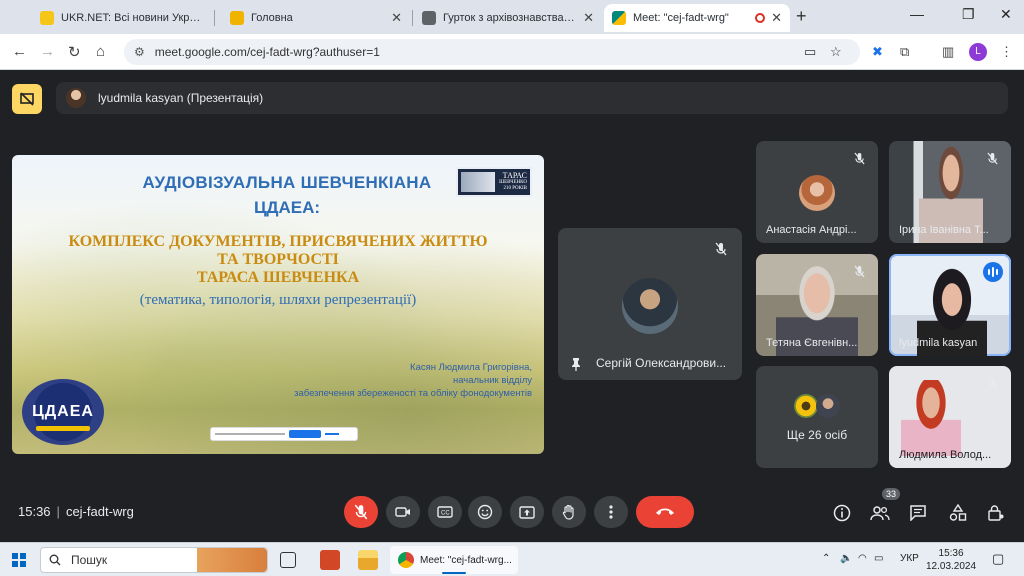 The height and width of the screenshot is (576, 1024). I want to click on slide-subtitle-line2: ТА ТВОРЧОСТІ, so click(278, 259).